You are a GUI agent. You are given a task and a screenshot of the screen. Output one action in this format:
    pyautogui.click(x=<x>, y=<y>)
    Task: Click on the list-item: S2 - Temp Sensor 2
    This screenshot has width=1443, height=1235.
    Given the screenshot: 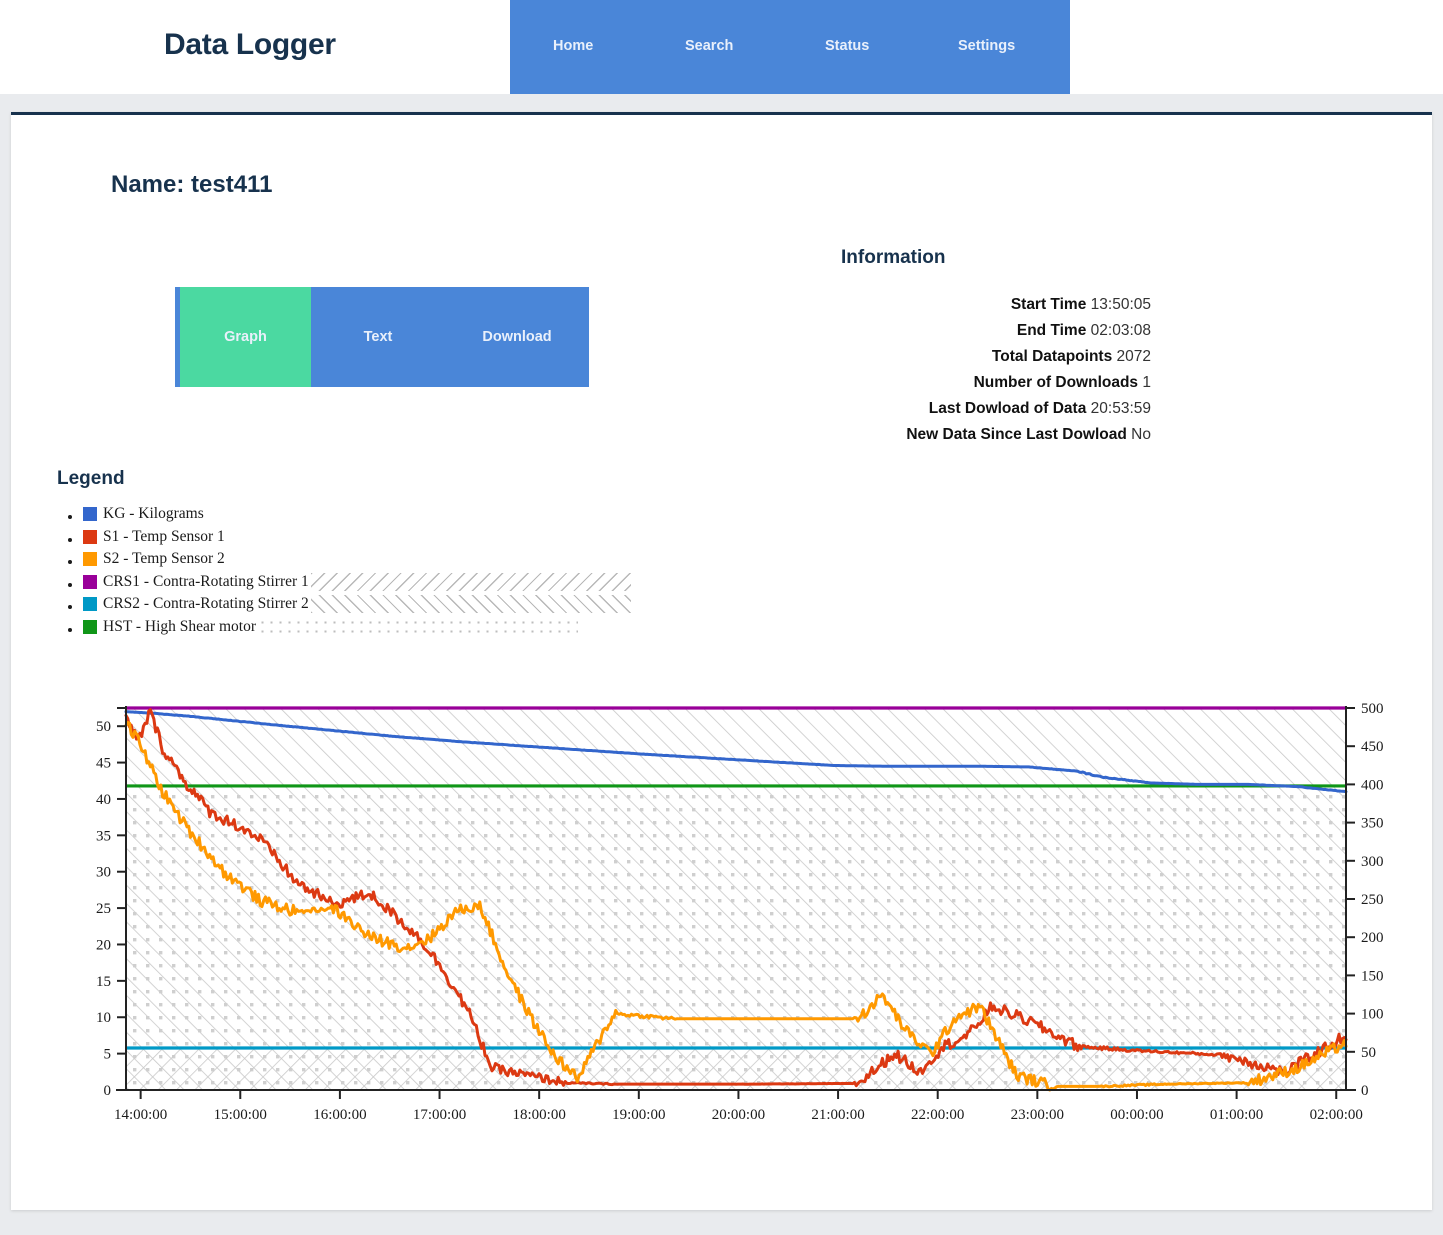 What is the action you would take?
    pyautogui.click(x=357, y=559)
    